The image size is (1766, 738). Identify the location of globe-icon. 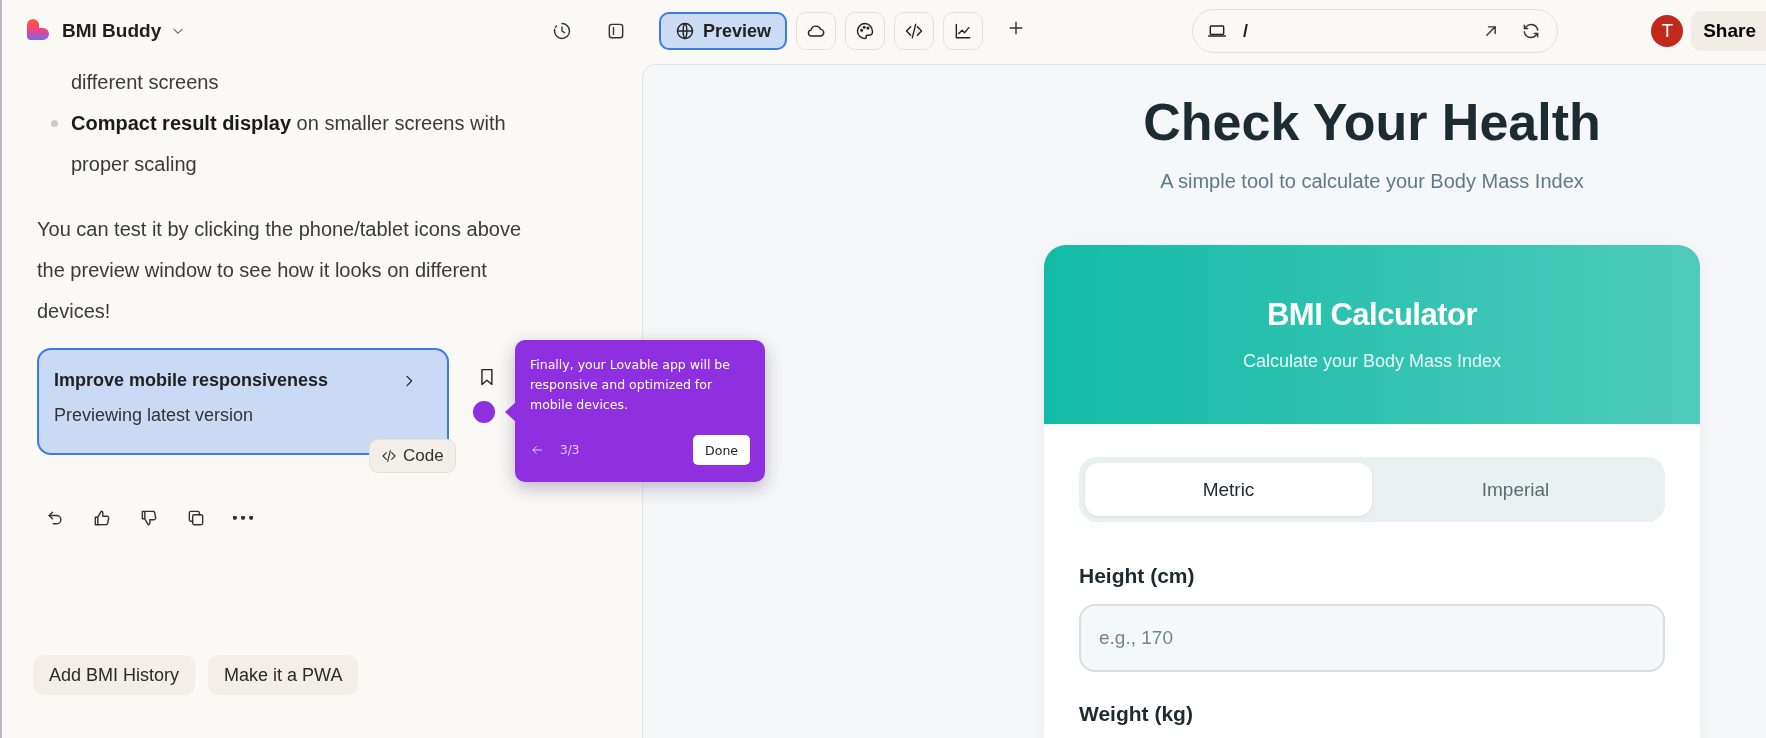
(685, 31).